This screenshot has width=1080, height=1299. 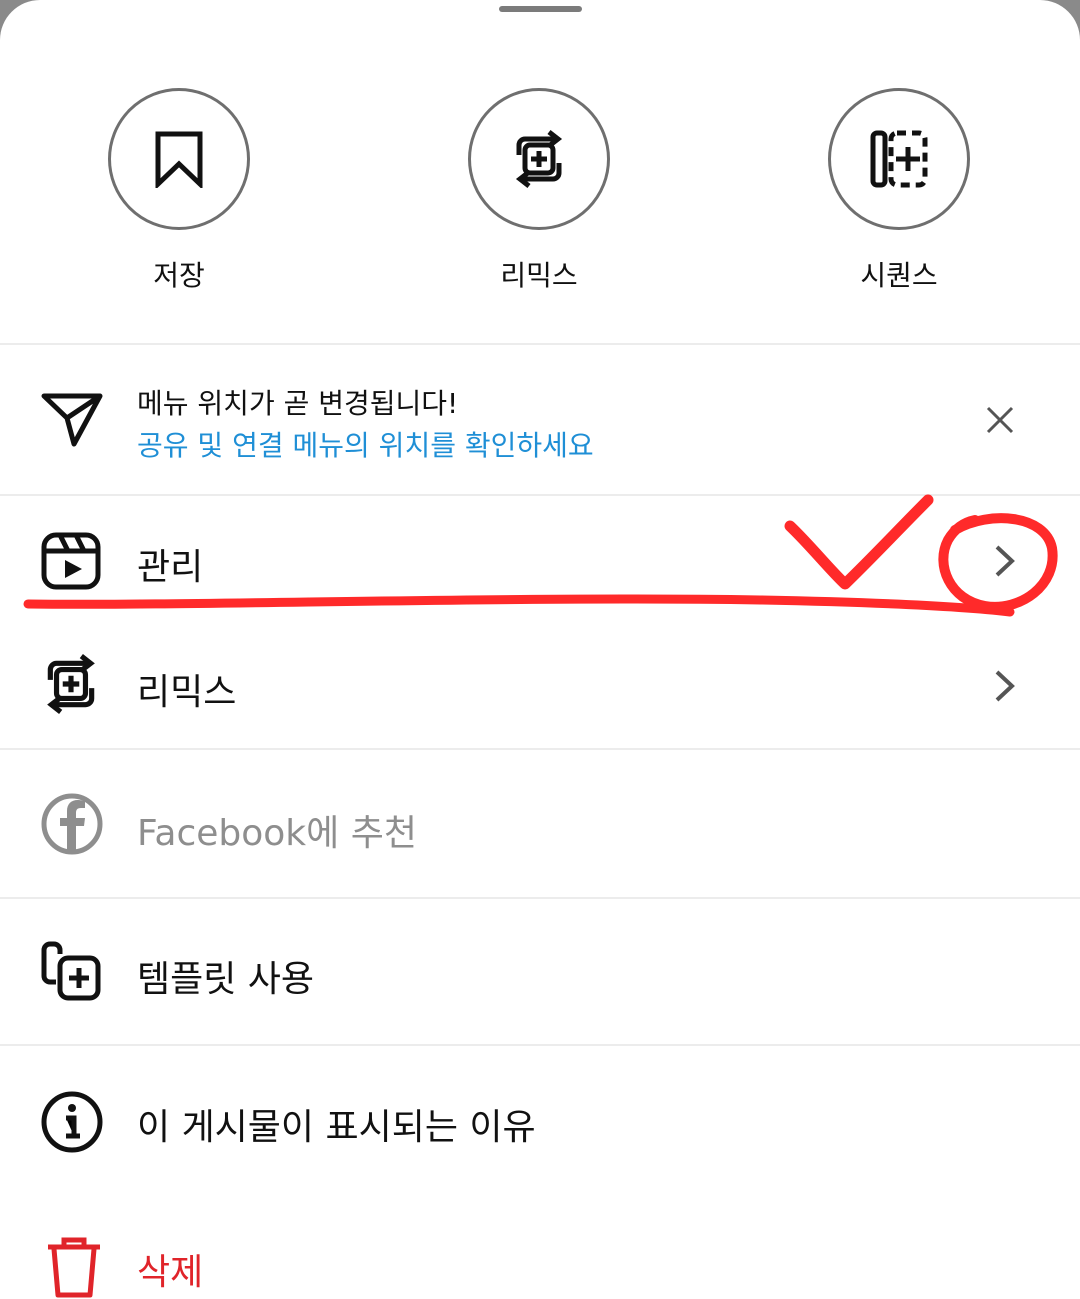 I want to click on sequence-button, so click(x=899, y=159).